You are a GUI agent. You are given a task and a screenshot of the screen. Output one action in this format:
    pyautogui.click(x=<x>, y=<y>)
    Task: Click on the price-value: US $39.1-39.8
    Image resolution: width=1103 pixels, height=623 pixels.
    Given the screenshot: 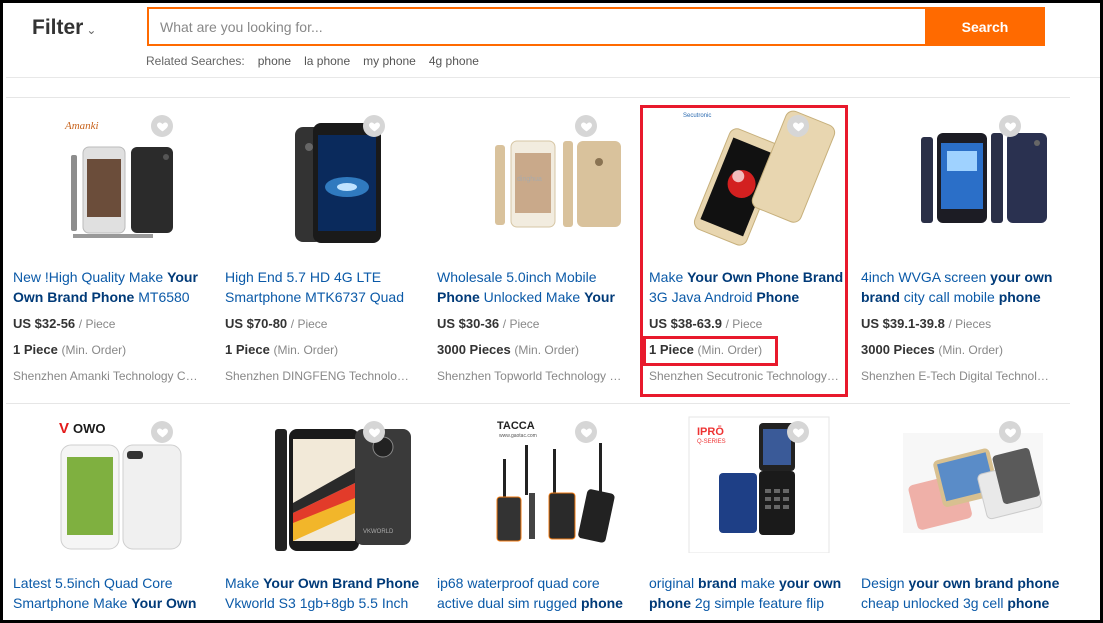 What is the action you would take?
    pyautogui.click(x=903, y=323)
    